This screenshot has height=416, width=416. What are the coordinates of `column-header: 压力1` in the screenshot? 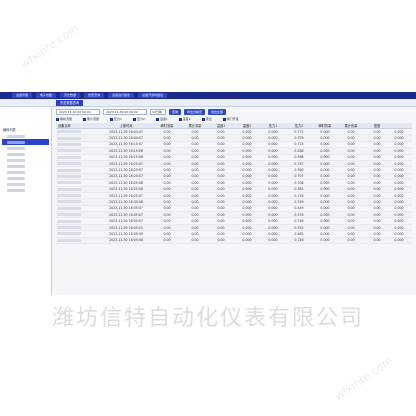 It's located at (273, 125).